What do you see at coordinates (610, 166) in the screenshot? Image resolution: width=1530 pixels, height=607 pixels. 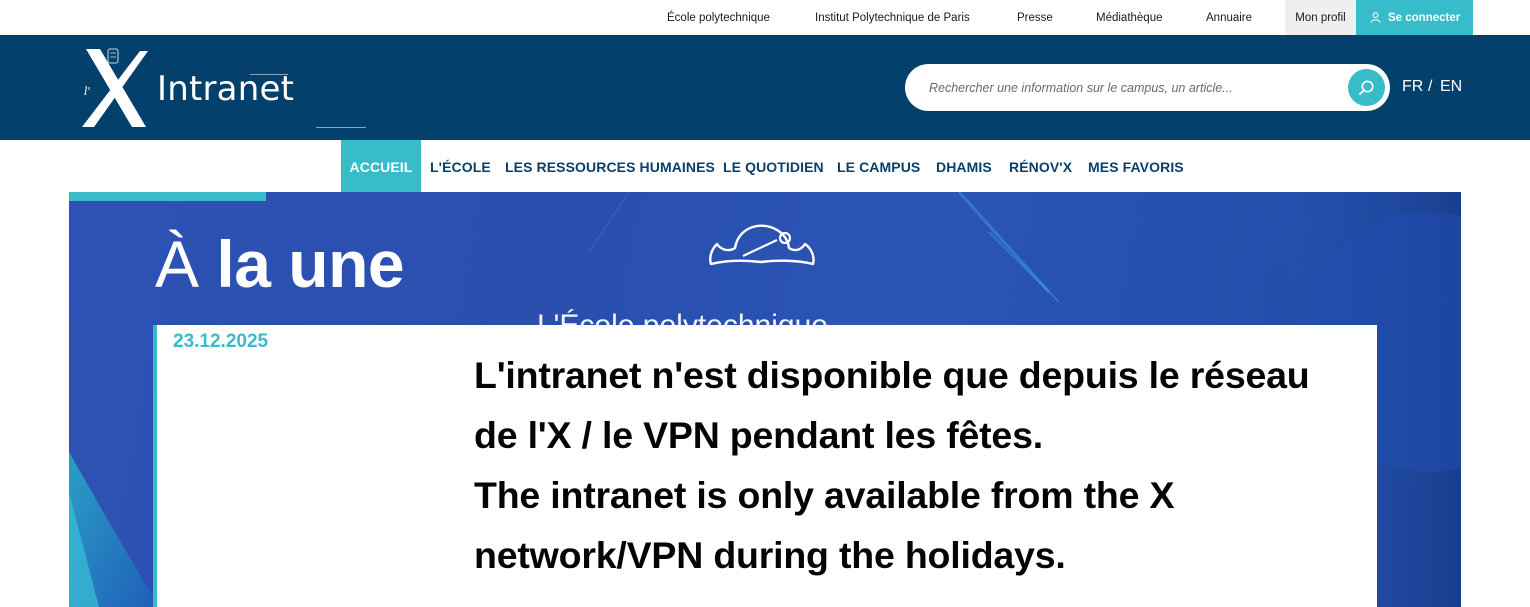 I see `nav-ressources-humaines: LES RESSOURCES HUMAINES` at bounding box center [610, 166].